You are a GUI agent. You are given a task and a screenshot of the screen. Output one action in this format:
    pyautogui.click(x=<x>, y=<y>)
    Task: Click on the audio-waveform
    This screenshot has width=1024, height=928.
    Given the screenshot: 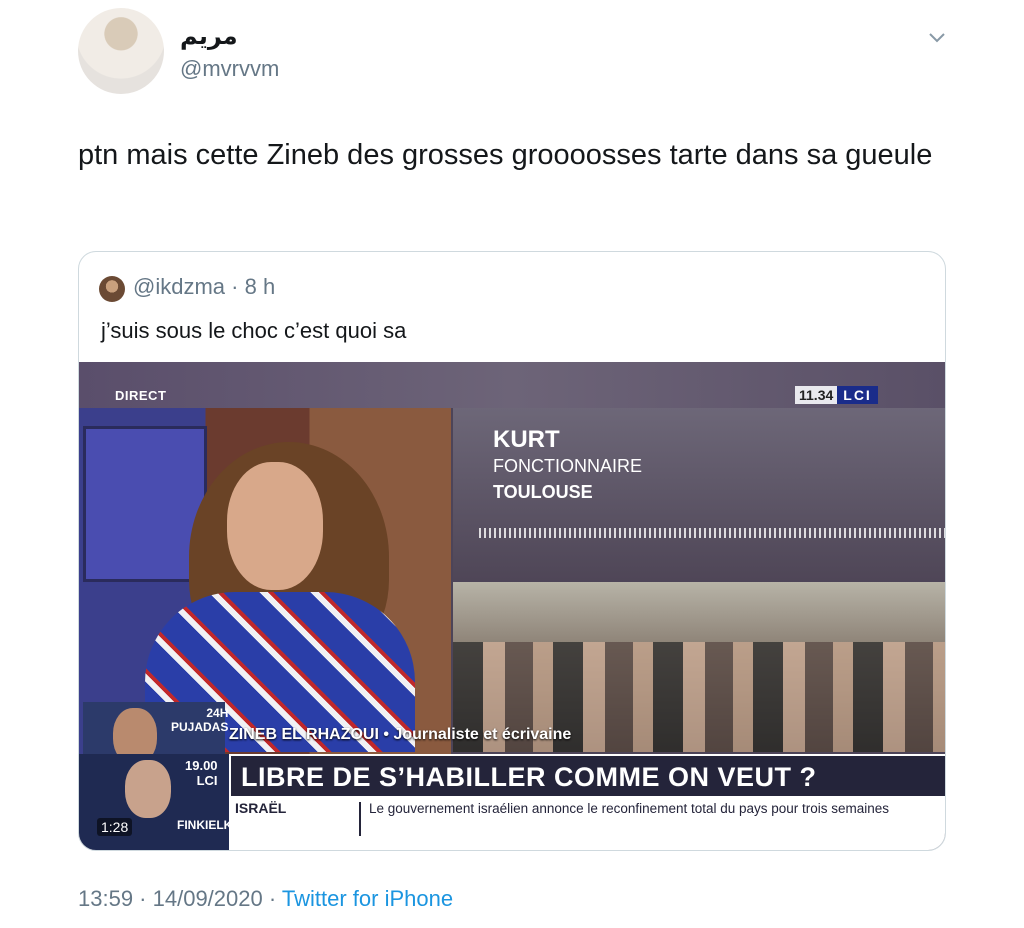 What is the action you would take?
    pyautogui.click(x=712, y=533)
    